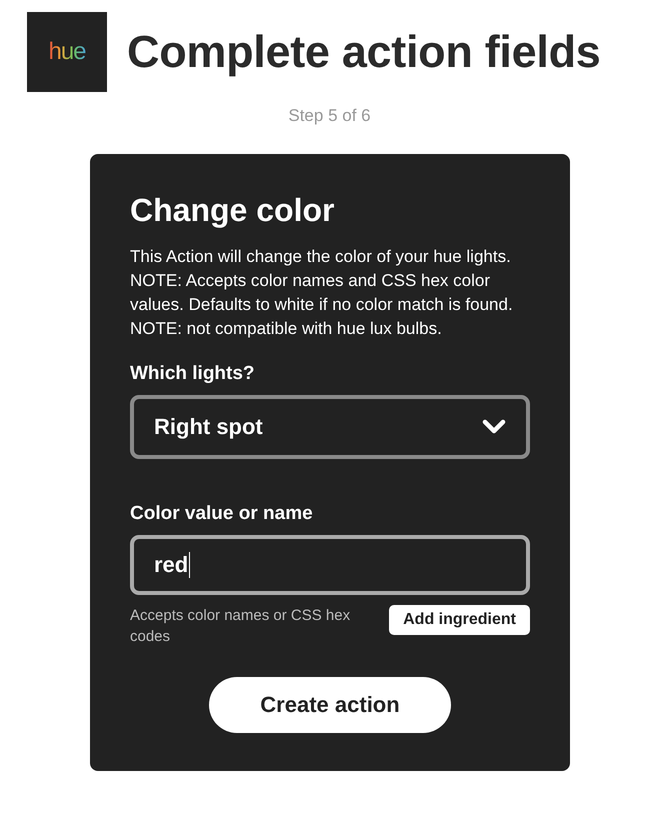 This screenshot has width=671, height=836. Describe the element at coordinates (329, 116) in the screenshot. I see `step-indicator: Step 5 of 6` at that location.